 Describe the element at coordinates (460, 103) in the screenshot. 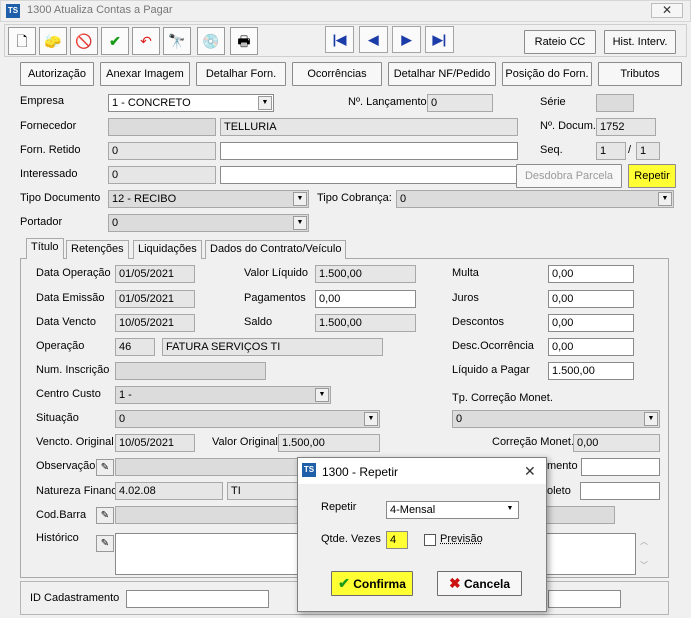

I see `lancamento-field: 0` at that location.